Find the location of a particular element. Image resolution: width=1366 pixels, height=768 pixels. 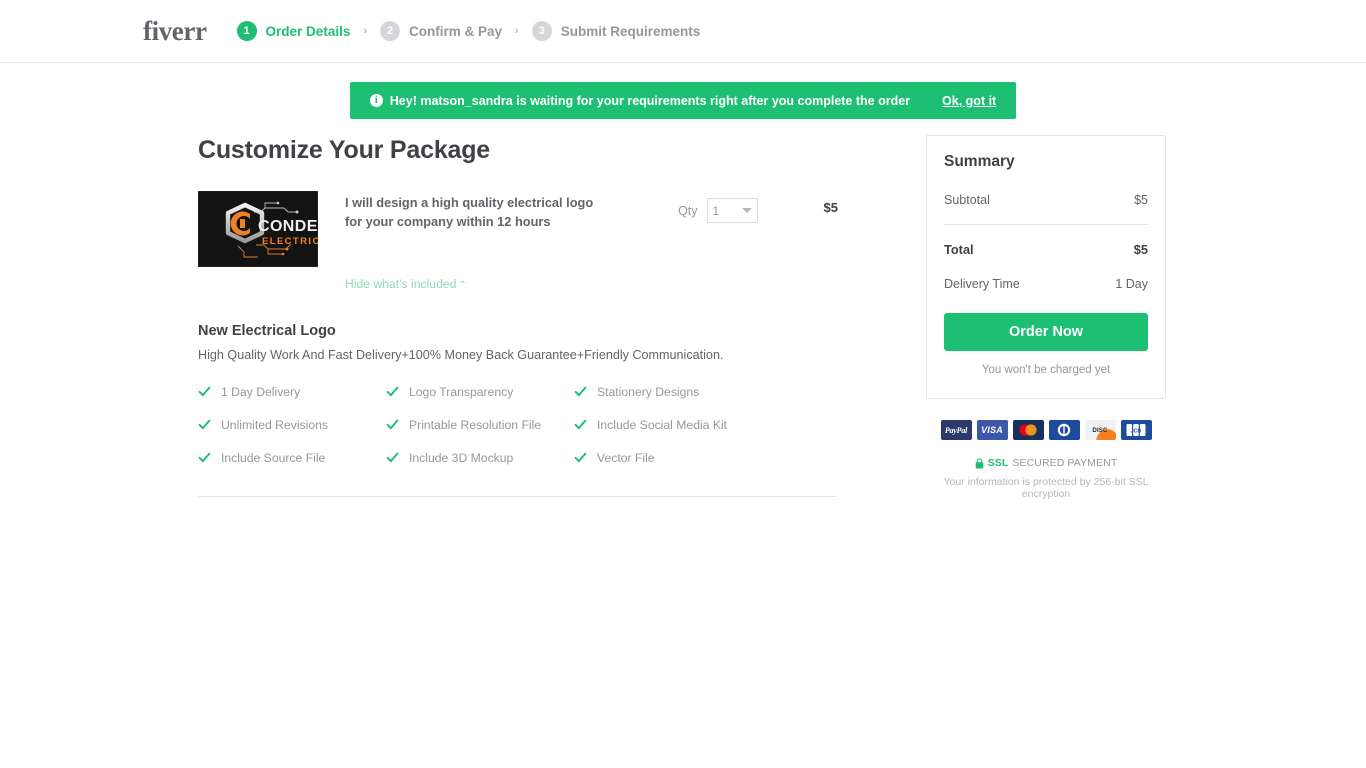

ssl-badge: SSL SECURED PAYMENT is located at coordinates (1046, 463).